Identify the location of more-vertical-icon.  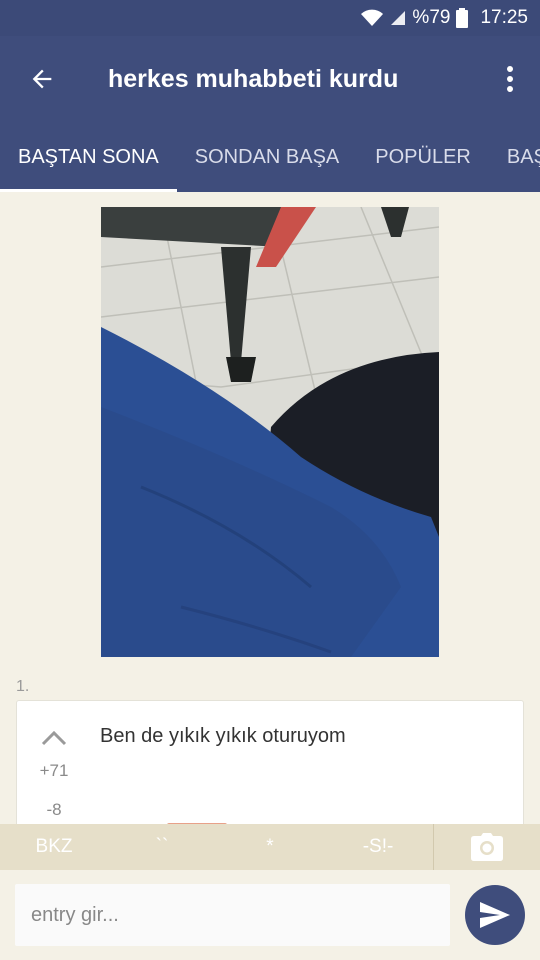
(510, 79).